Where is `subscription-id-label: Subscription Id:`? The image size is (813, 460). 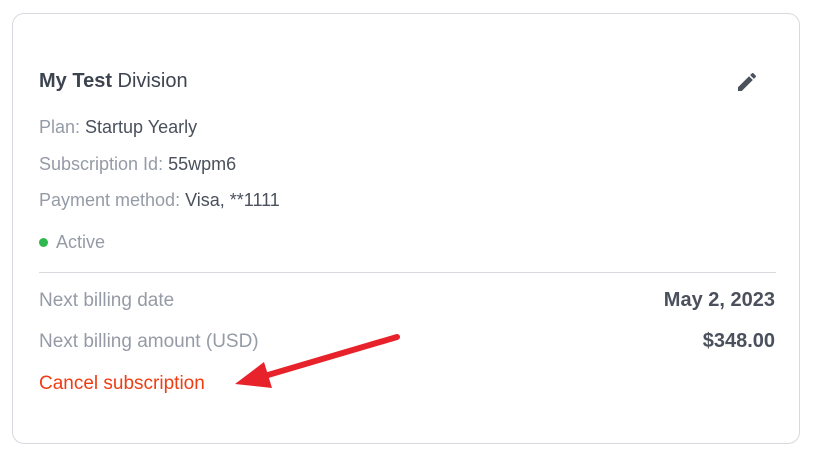
subscription-id-label: Subscription Id: is located at coordinates (104, 164).